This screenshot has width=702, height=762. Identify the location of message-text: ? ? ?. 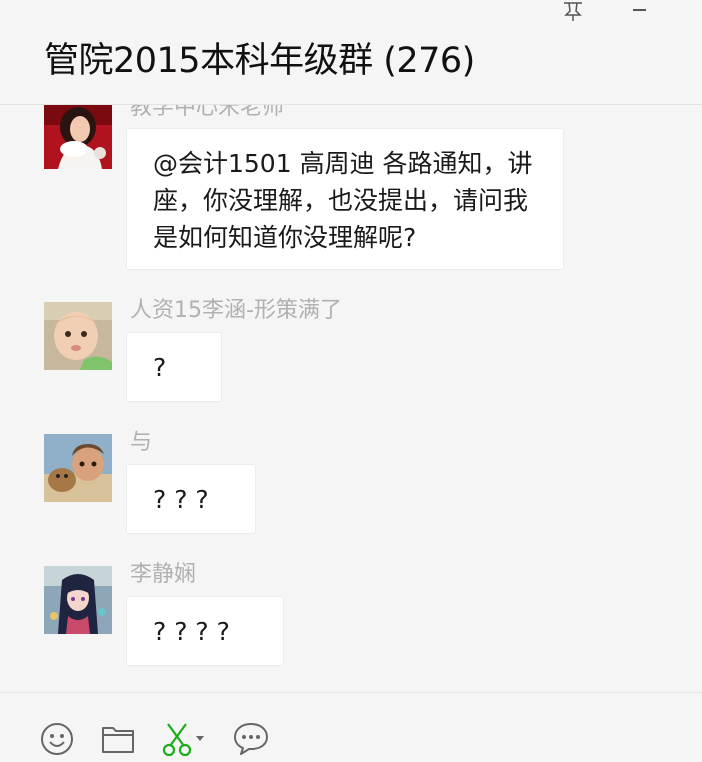
(181, 499).